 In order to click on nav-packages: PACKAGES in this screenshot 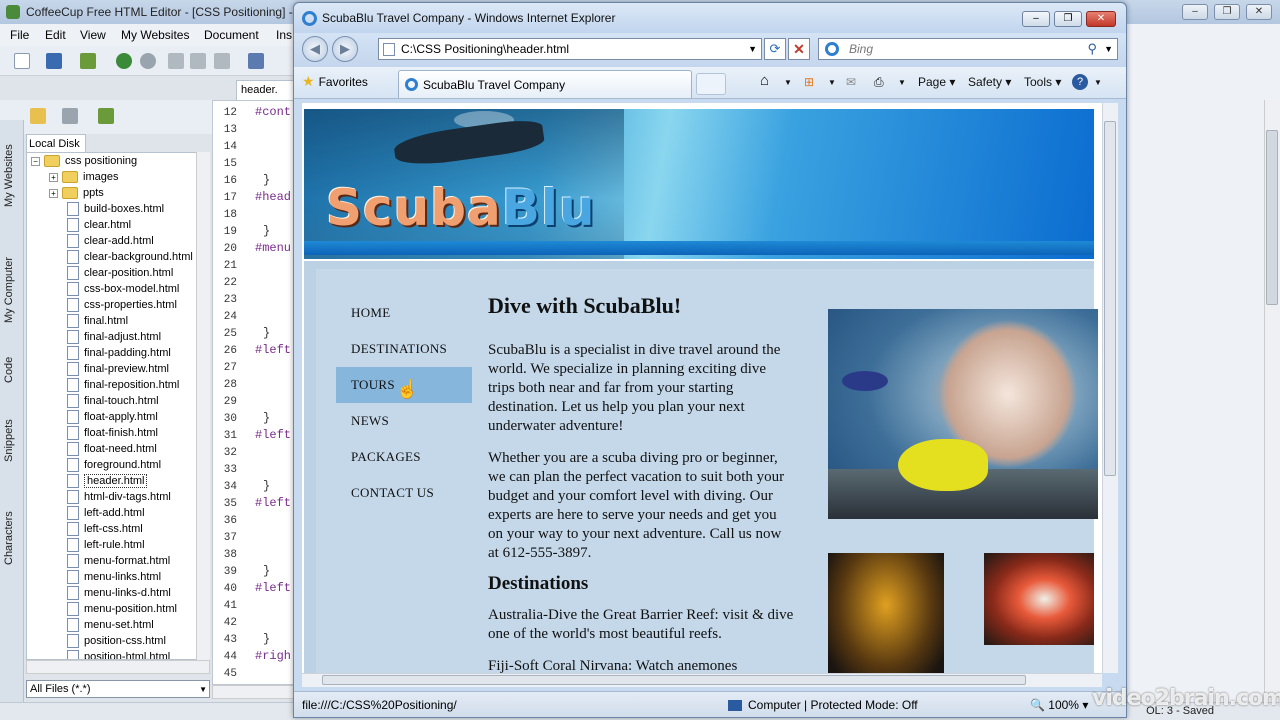, I will do `click(404, 457)`.